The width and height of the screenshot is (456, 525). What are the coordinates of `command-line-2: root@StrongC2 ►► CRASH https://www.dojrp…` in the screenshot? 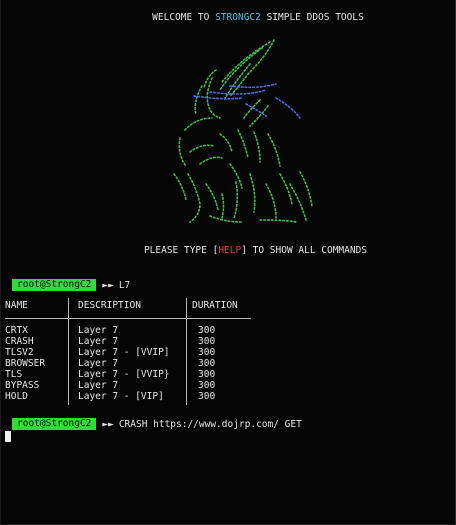 It's located at (157, 424).